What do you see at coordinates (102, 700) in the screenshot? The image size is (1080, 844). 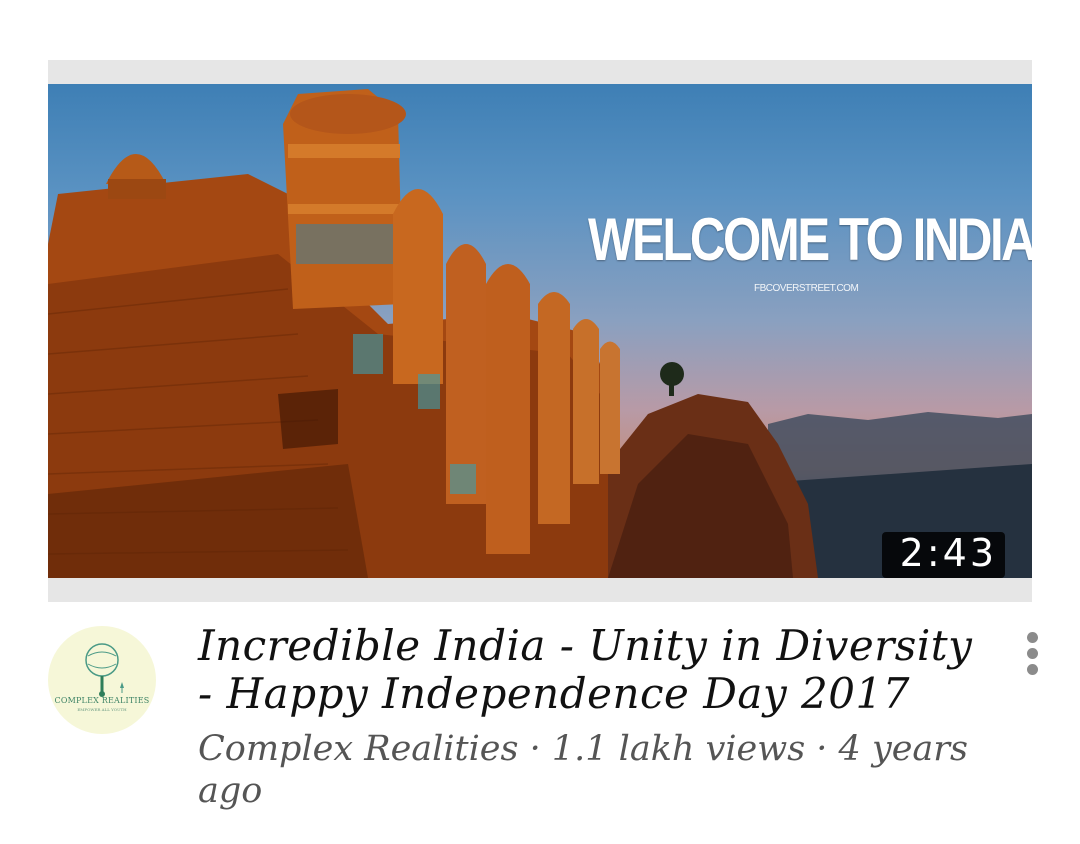 I see `avatar-logo-text: COMPLEX REALITIES` at bounding box center [102, 700].